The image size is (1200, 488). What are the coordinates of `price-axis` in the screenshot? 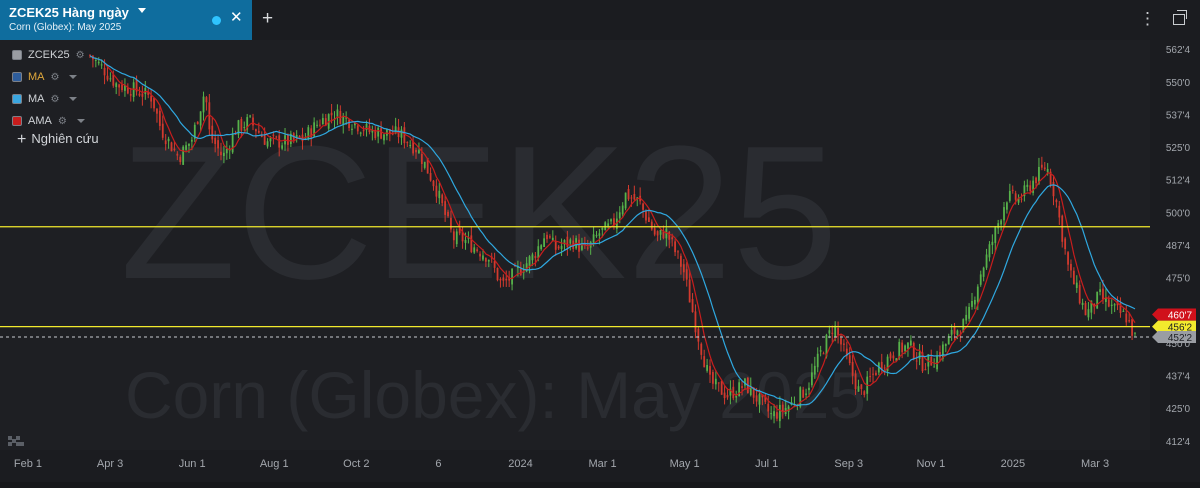 It's located at (1175, 264).